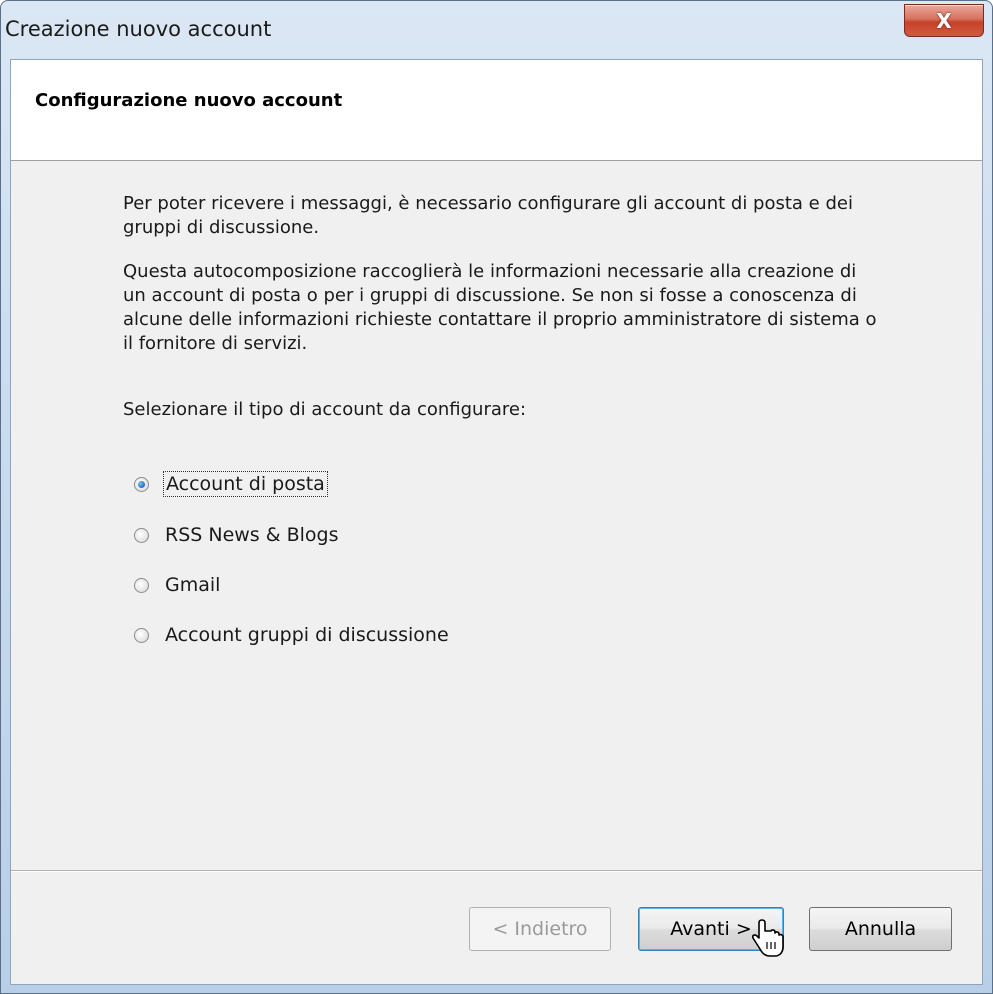 This screenshot has height=994, width=993. I want to click on radio-option-gmail: Gmail, so click(178, 585).